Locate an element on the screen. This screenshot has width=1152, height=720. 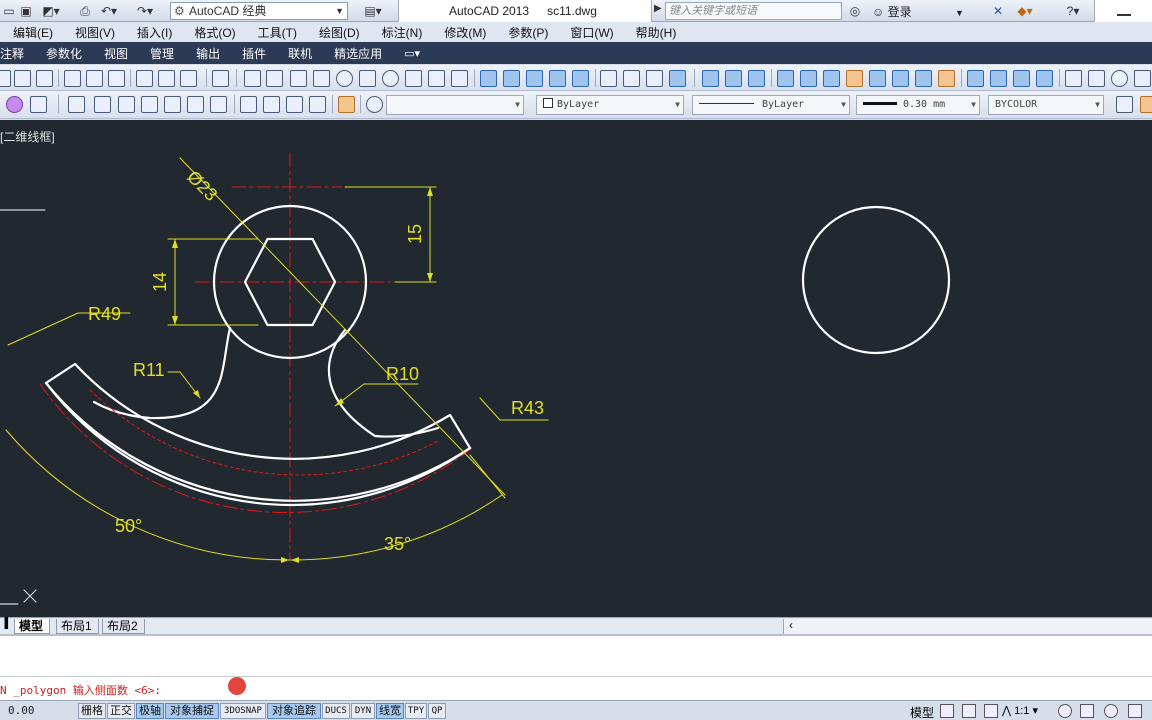
ucs-face-icon is located at coordinates (44, 78).